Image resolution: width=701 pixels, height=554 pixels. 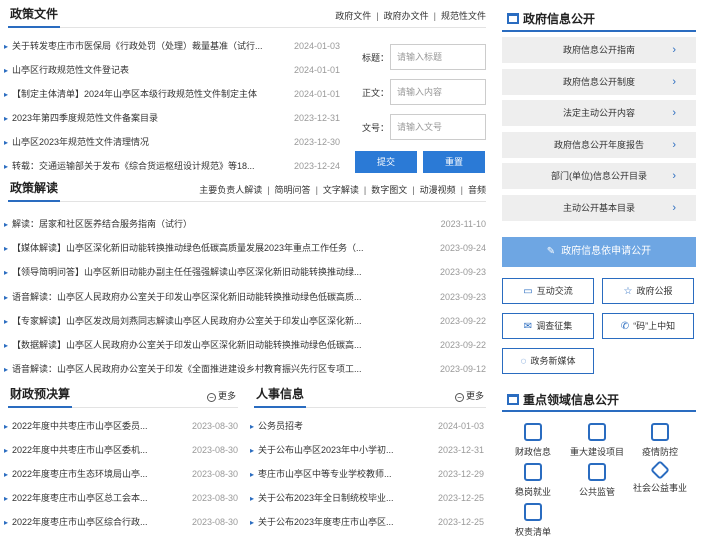 I want to click on interpret-link-text: 文字解读, so click(x=341, y=190).